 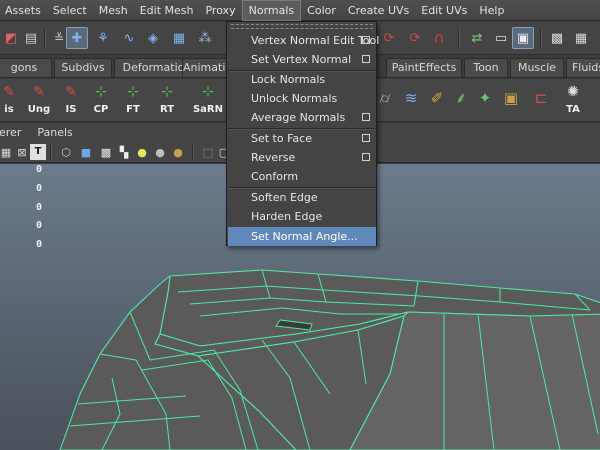 What do you see at coordinates (54, 132) in the screenshot?
I see `panel-menu-panels: Panels` at bounding box center [54, 132].